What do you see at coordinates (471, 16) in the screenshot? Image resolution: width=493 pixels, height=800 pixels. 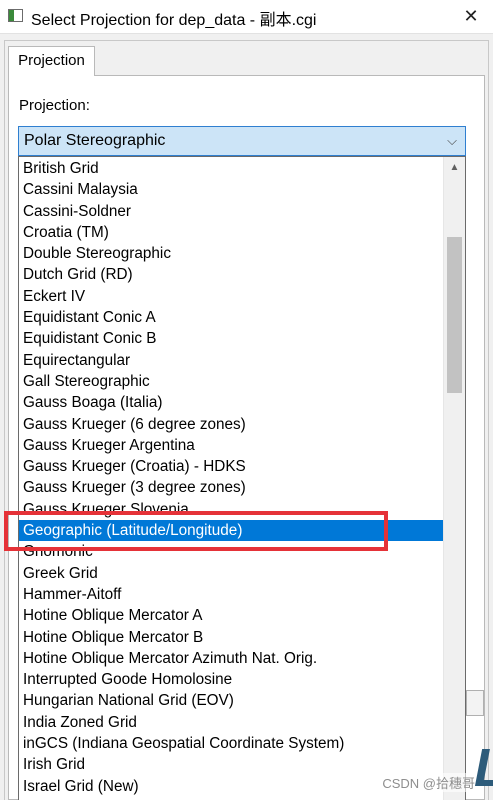 I see `close-button: ✕` at bounding box center [471, 16].